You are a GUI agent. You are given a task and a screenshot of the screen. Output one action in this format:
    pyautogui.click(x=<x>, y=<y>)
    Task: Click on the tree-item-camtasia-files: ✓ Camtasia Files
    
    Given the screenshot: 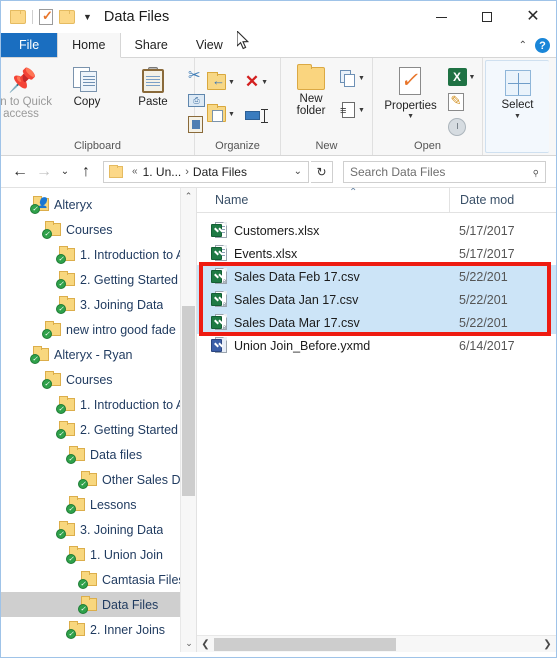 What is the action you would take?
    pyautogui.click(x=98, y=579)
    